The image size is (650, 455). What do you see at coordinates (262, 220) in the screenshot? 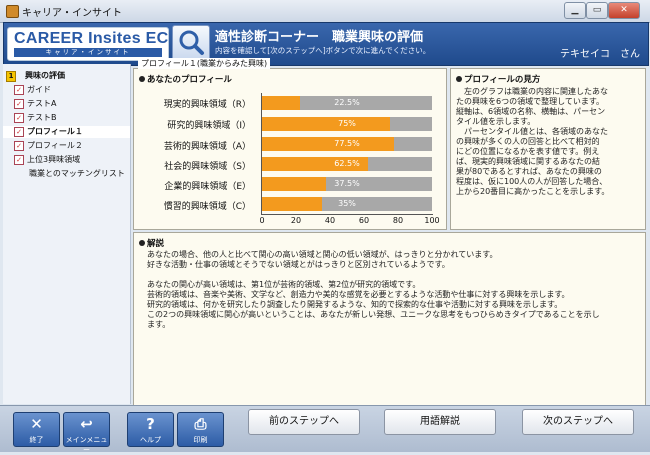
I see `x-tick-label: 0` at bounding box center [262, 220].